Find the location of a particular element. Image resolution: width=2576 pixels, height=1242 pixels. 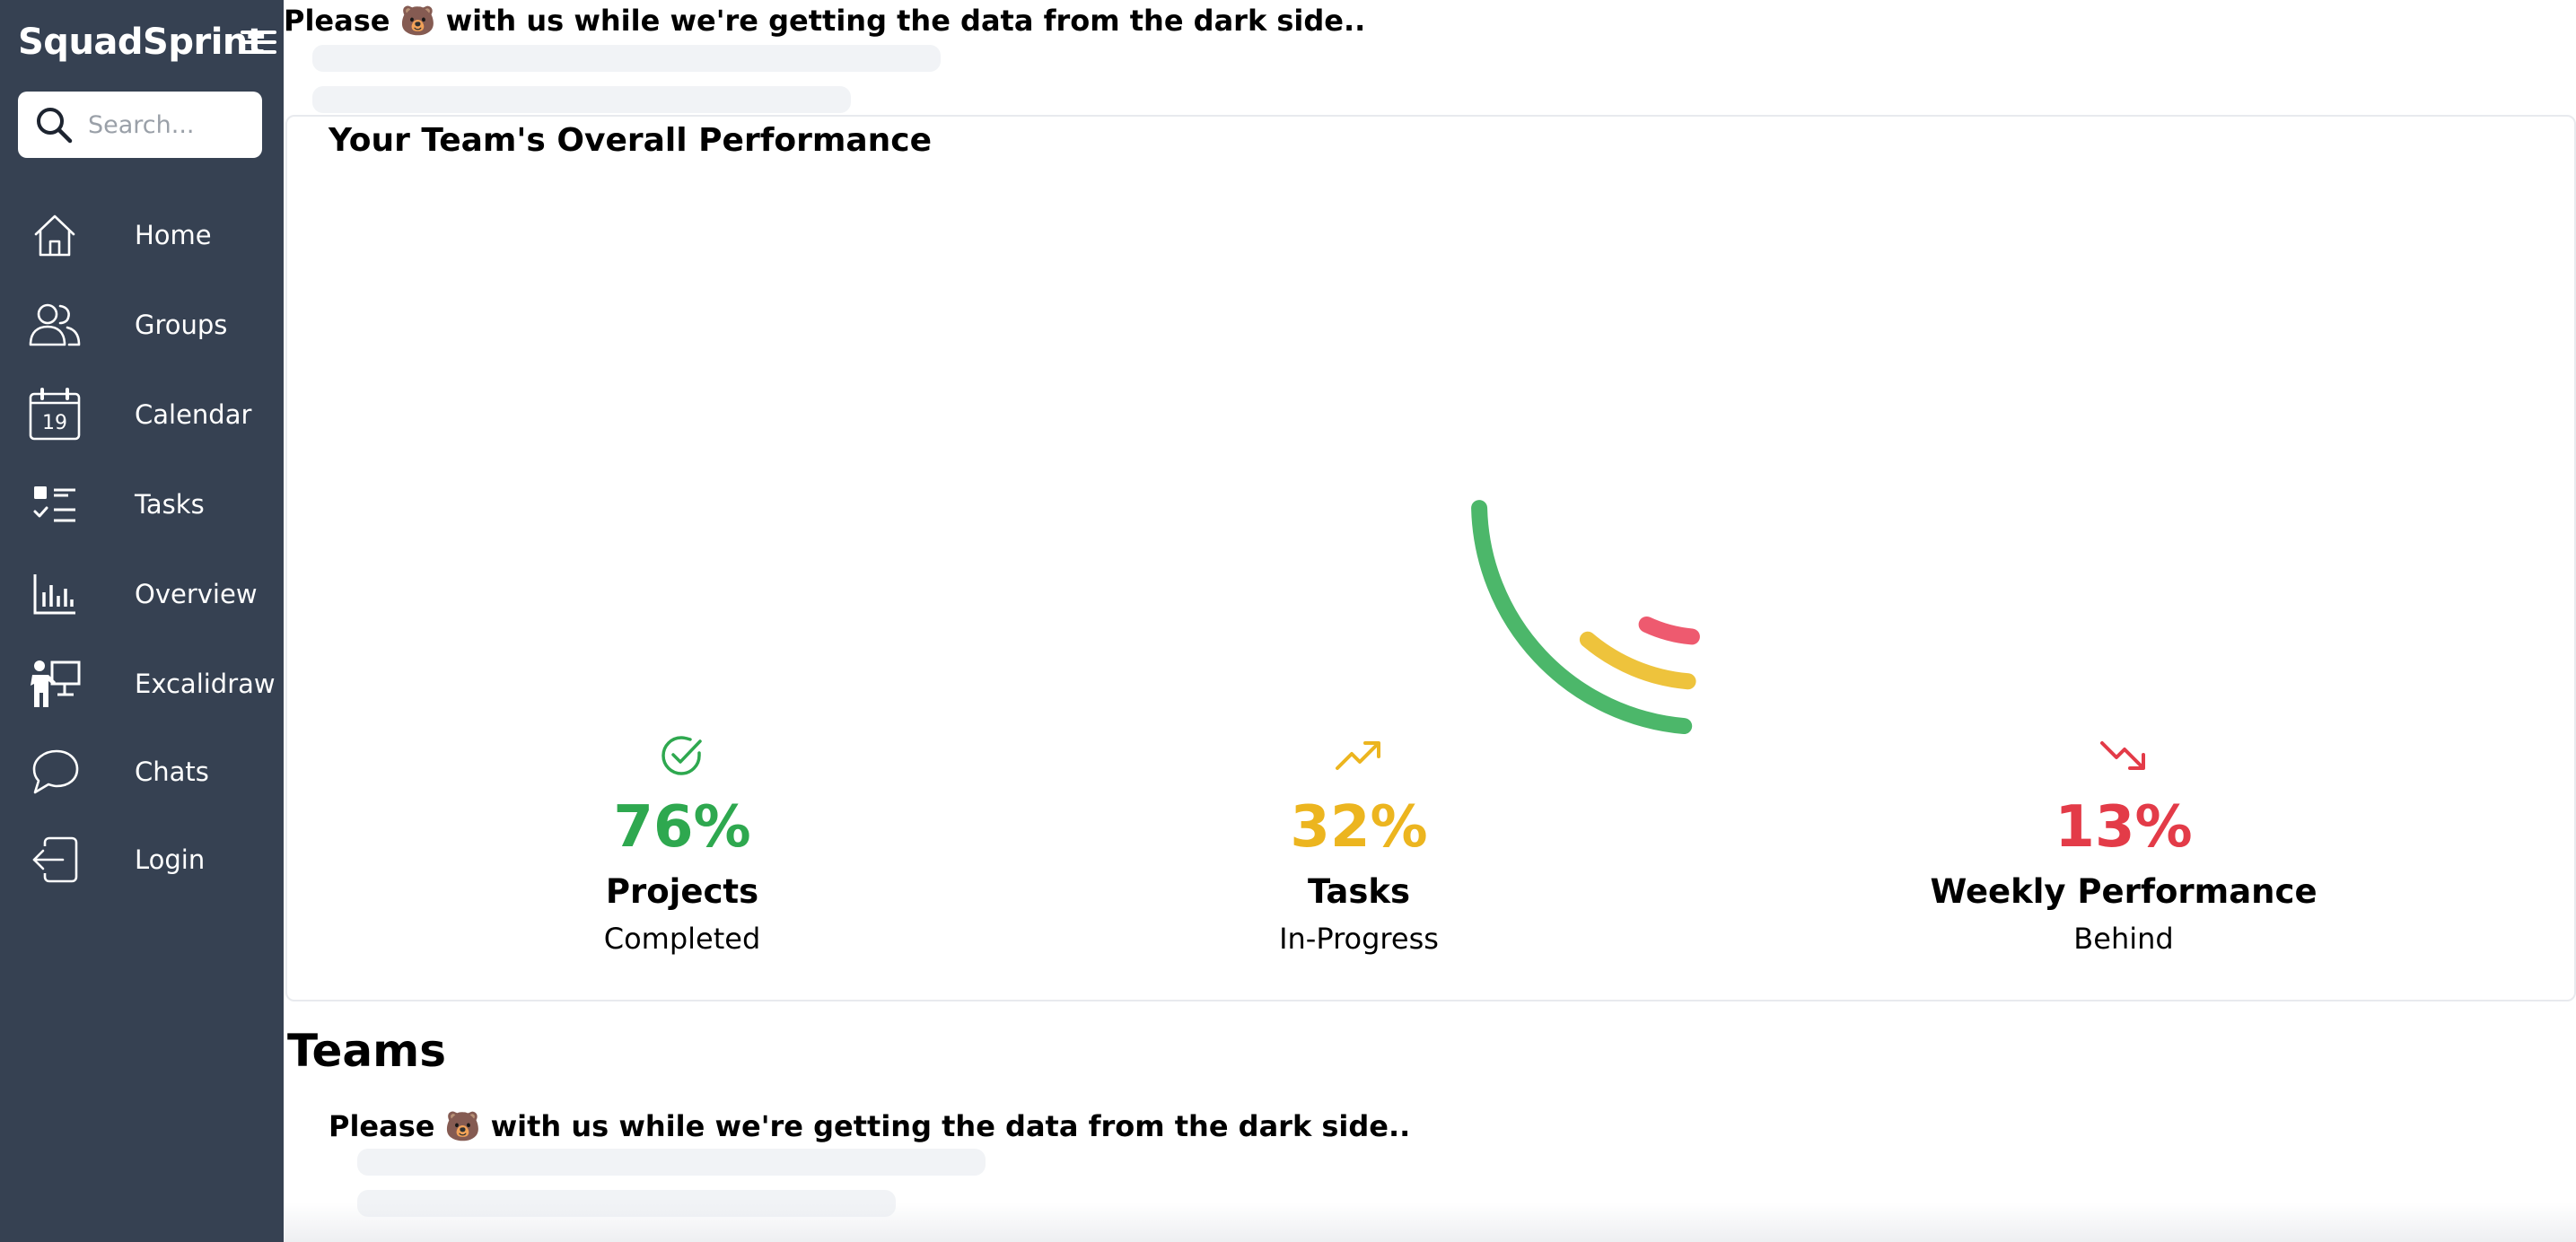

stat-value: 13% is located at coordinates (2124, 828).